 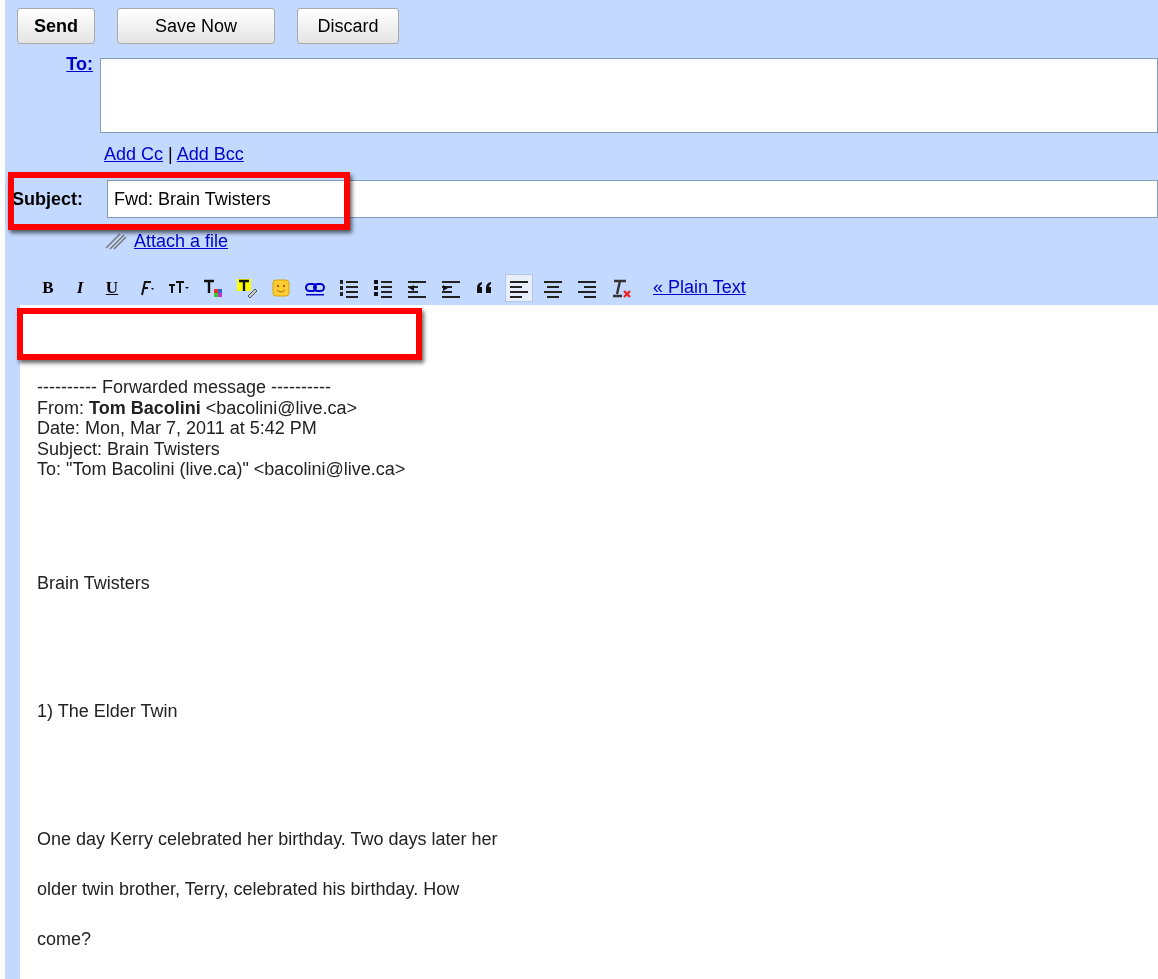 What do you see at coordinates (198, 407) in the screenshot?
I see `header-line: From: Tom Bacolini <bacolini@live.ca>` at bounding box center [198, 407].